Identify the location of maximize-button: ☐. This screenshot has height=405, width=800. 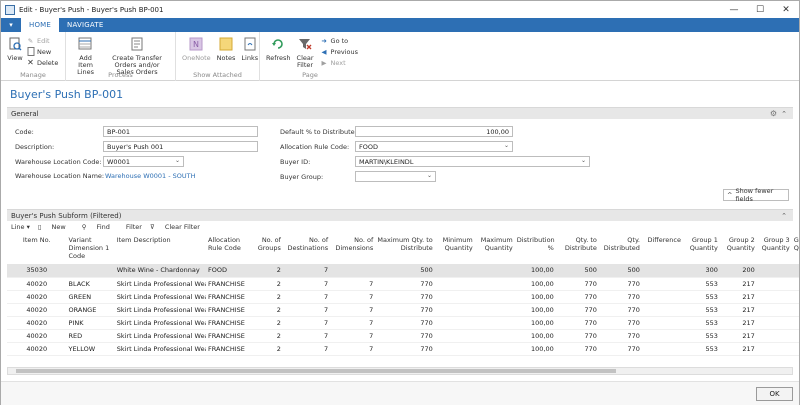
(760, 9).